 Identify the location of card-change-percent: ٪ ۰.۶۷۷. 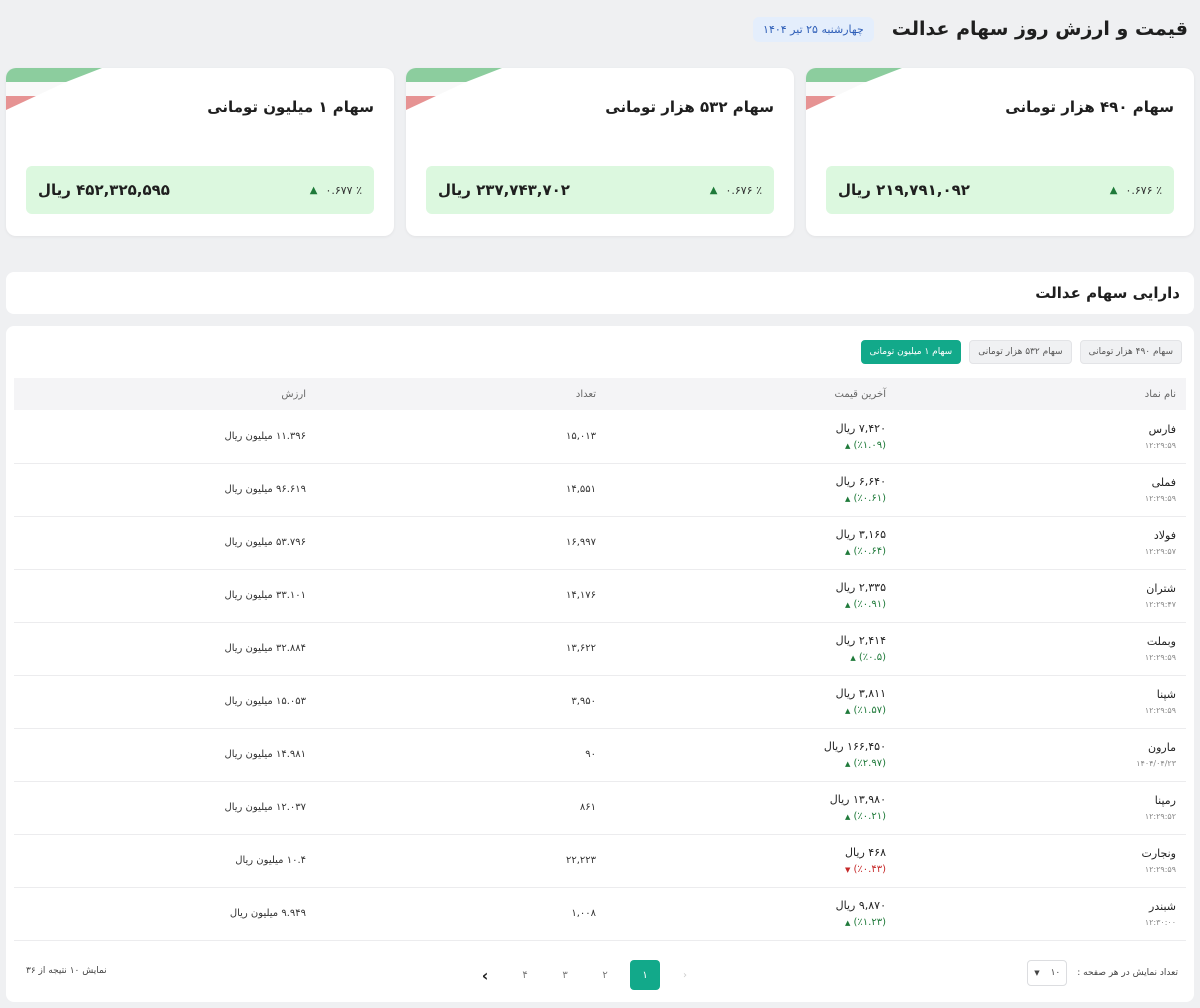
(343, 190).